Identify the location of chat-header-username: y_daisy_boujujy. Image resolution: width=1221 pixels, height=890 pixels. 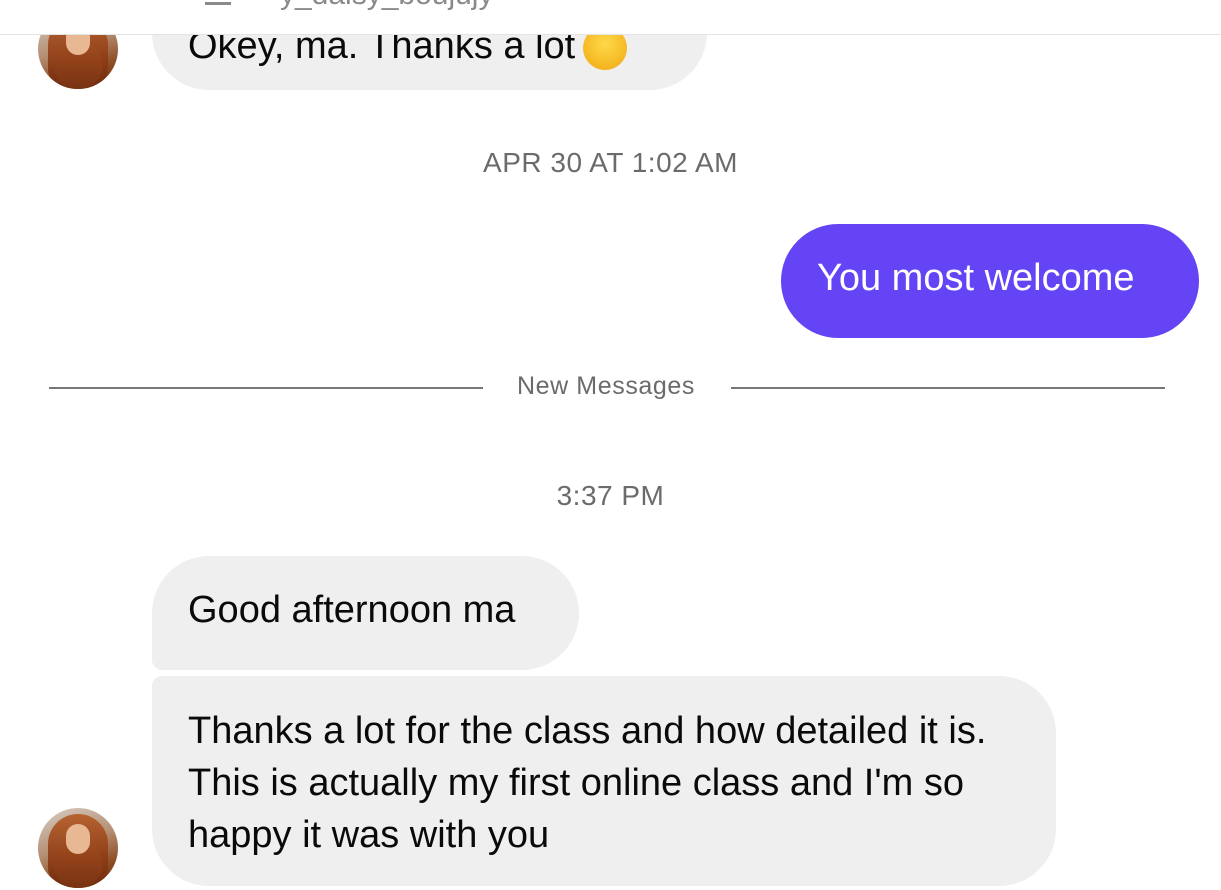
(386, 6).